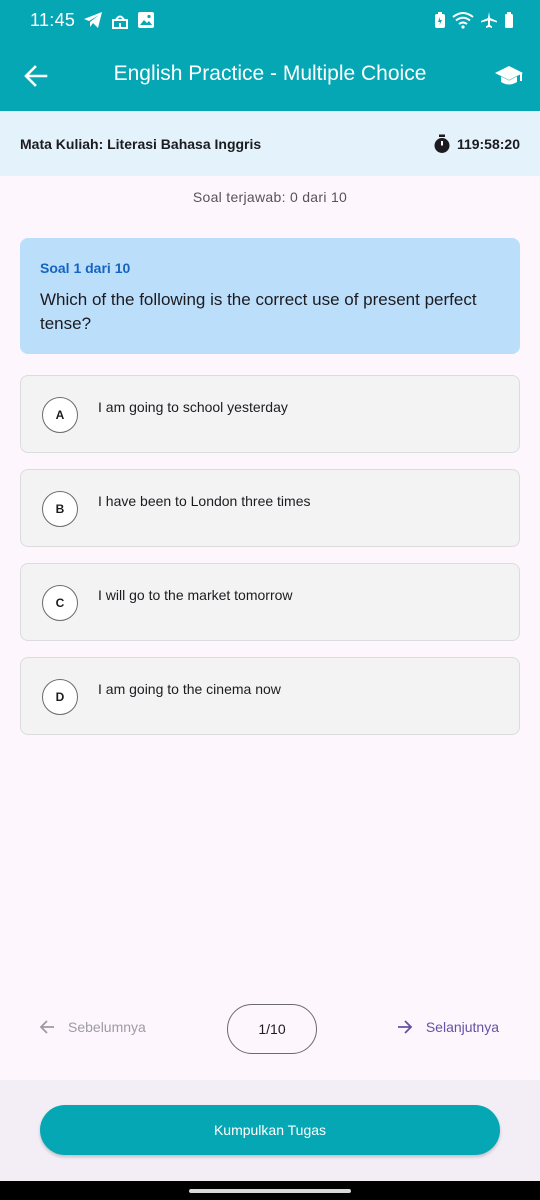  Describe the element at coordinates (462, 1027) in the screenshot. I see `next-label: Selanjutnya` at that location.